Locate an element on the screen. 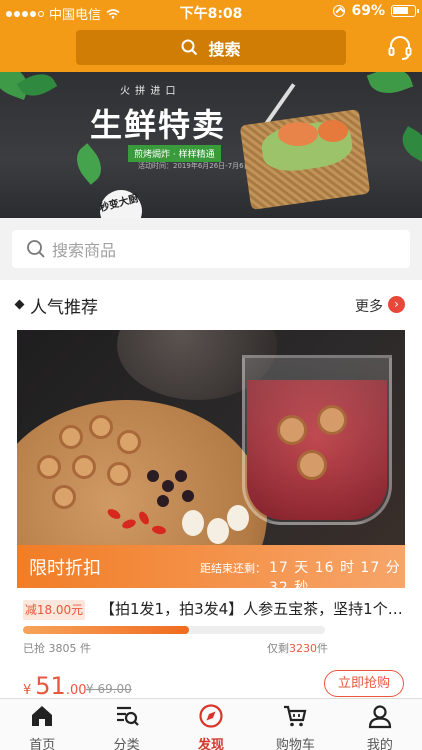 This screenshot has height=750, width=422. battery-percent: 69% is located at coordinates (368, 11).